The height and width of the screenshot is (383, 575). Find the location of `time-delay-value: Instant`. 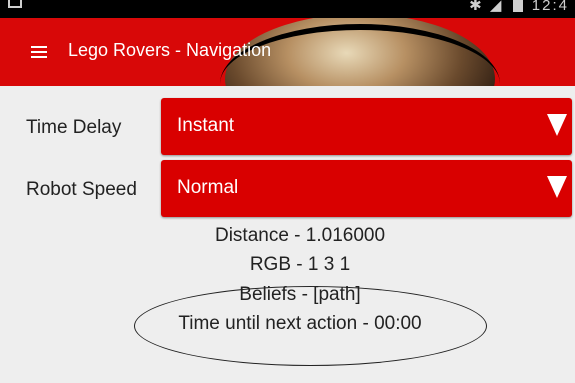

time-delay-value: Instant is located at coordinates (206, 125).